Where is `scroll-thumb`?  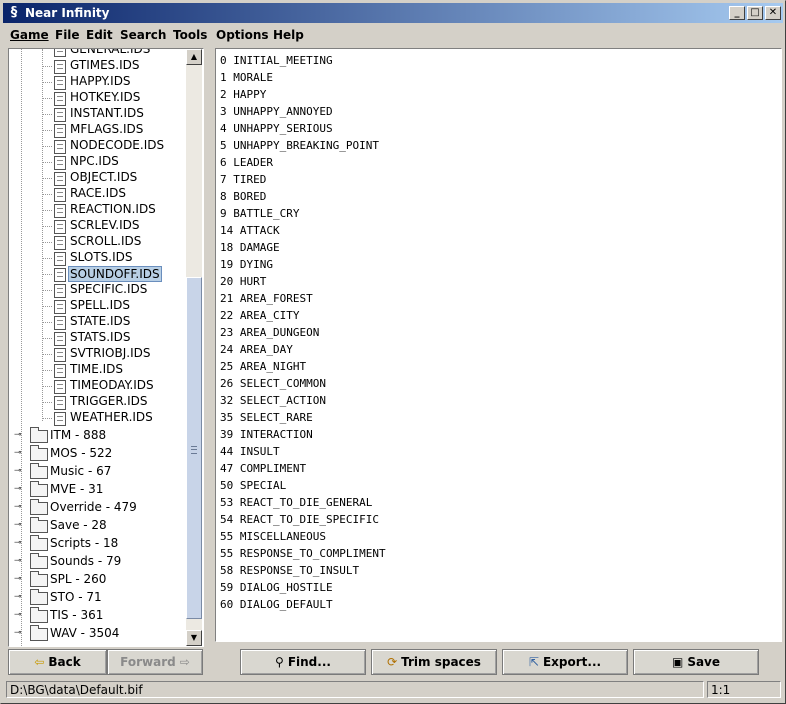
scroll-thumb is located at coordinates (194, 448).